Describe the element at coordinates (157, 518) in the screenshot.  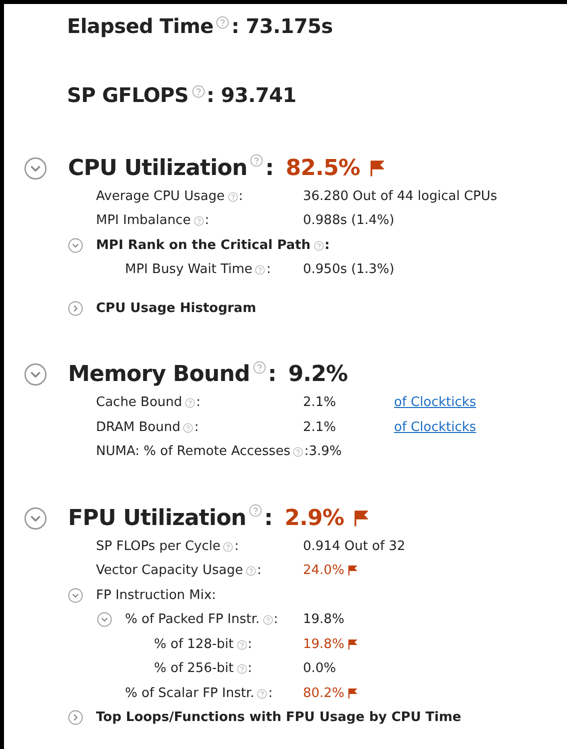
I see `section-title: FPU Utilization` at that location.